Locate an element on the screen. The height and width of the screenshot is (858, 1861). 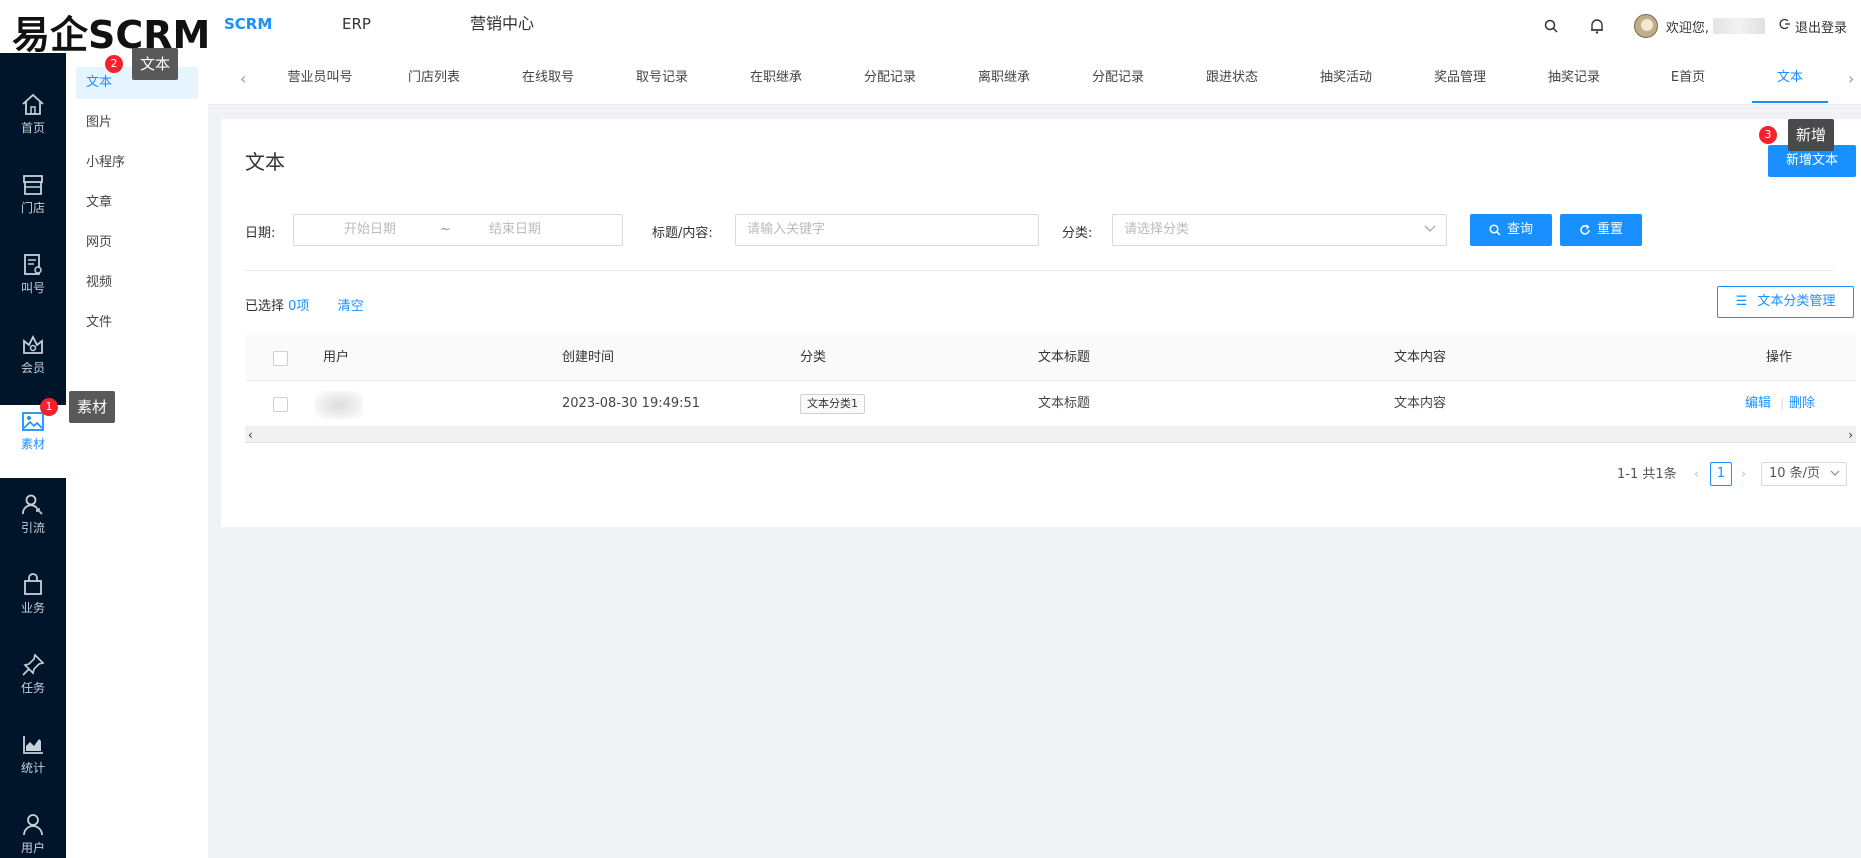
store-icon is located at coordinates (33, 185).